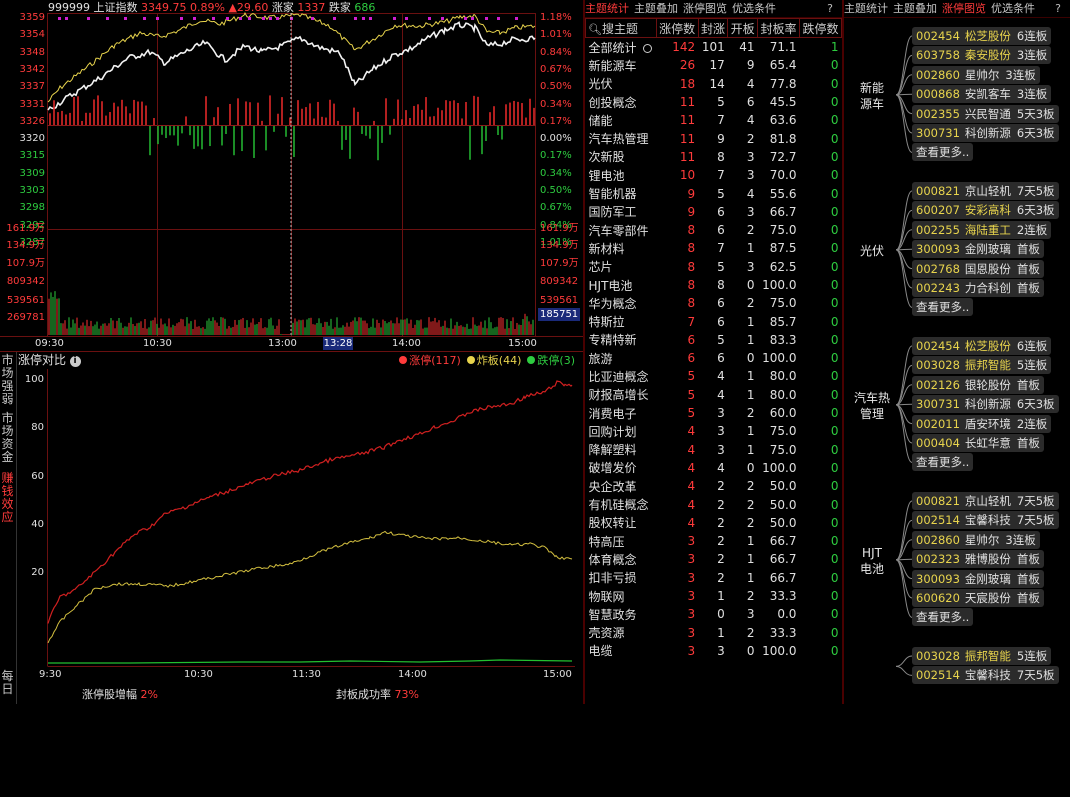 The width and height of the screenshot is (1070, 797). Describe the element at coordinates (714, 486) in the screenshot. I see `table-row: 央企改革 4 2 2 50.0 0` at that location.